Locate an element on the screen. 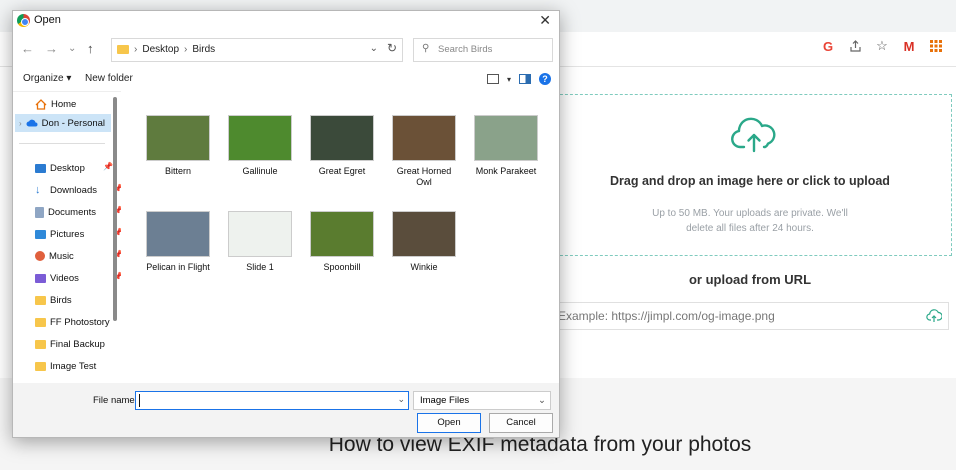 This screenshot has height=470, width=956. close-icon: ✕ is located at coordinates (545, 20).